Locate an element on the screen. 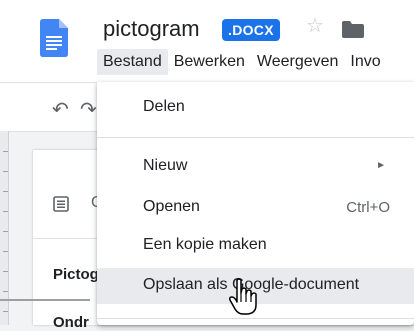 This screenshot has width=414, height=331. divider is located at coordinates (45, 300).